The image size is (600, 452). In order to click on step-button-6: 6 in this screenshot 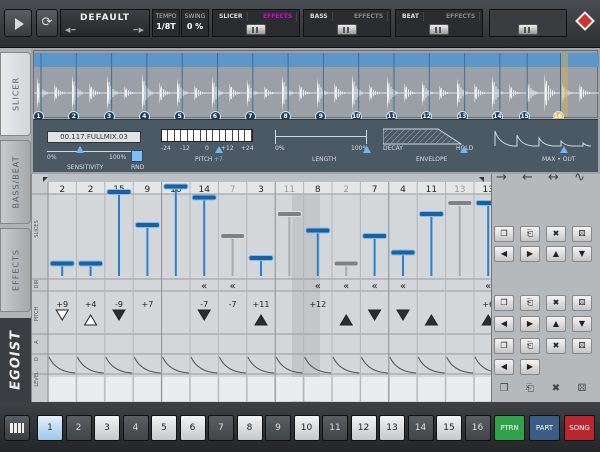, I will do `click(192, 428)`.